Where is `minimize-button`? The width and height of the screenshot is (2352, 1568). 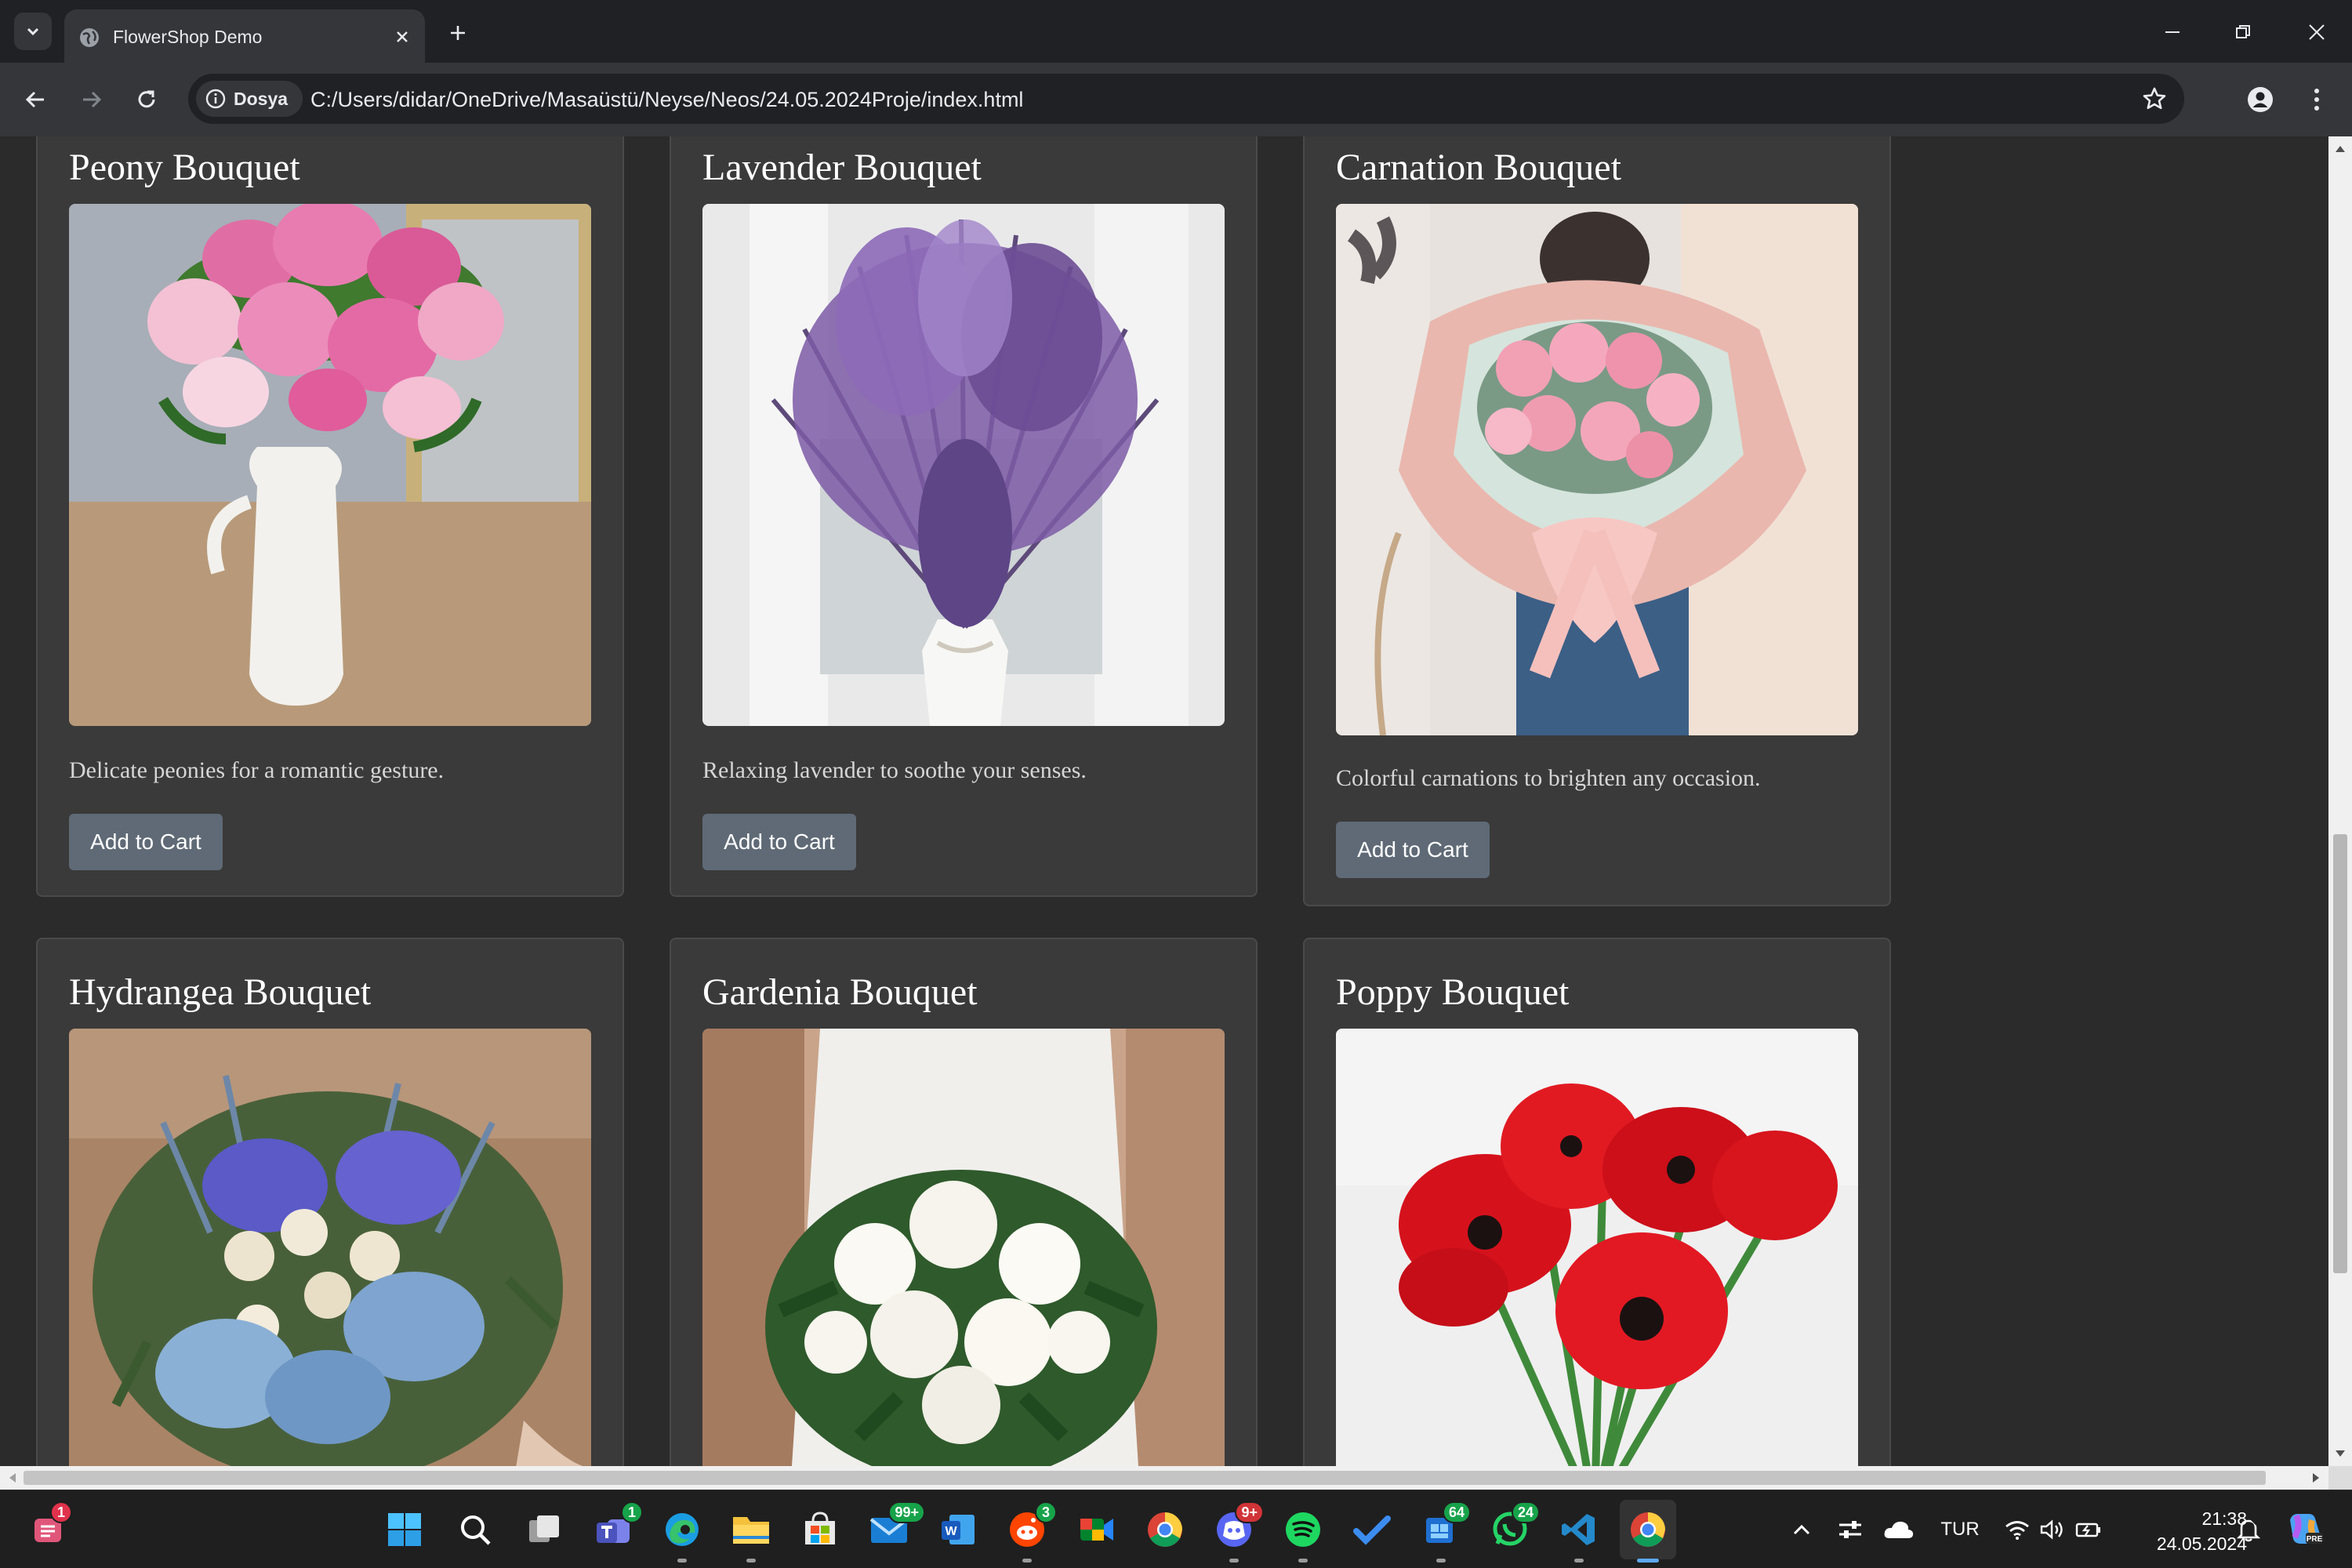
minimize-button is located at coordinates (2172, 32).